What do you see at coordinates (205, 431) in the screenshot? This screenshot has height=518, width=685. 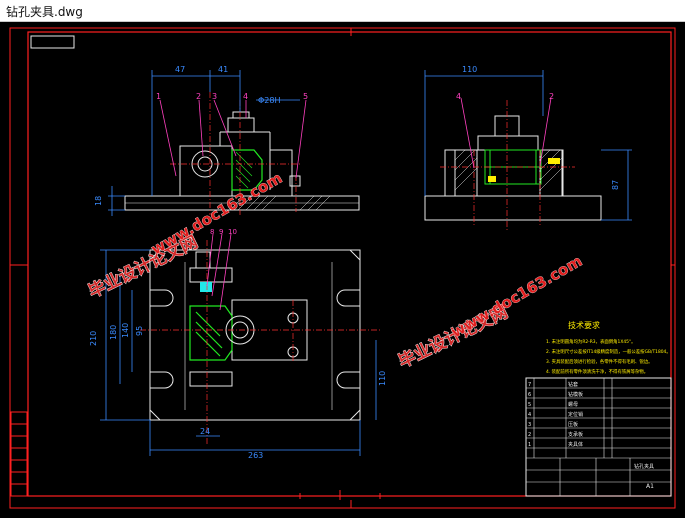 I see `dim-24: 24` at bounding box center [205, 431].